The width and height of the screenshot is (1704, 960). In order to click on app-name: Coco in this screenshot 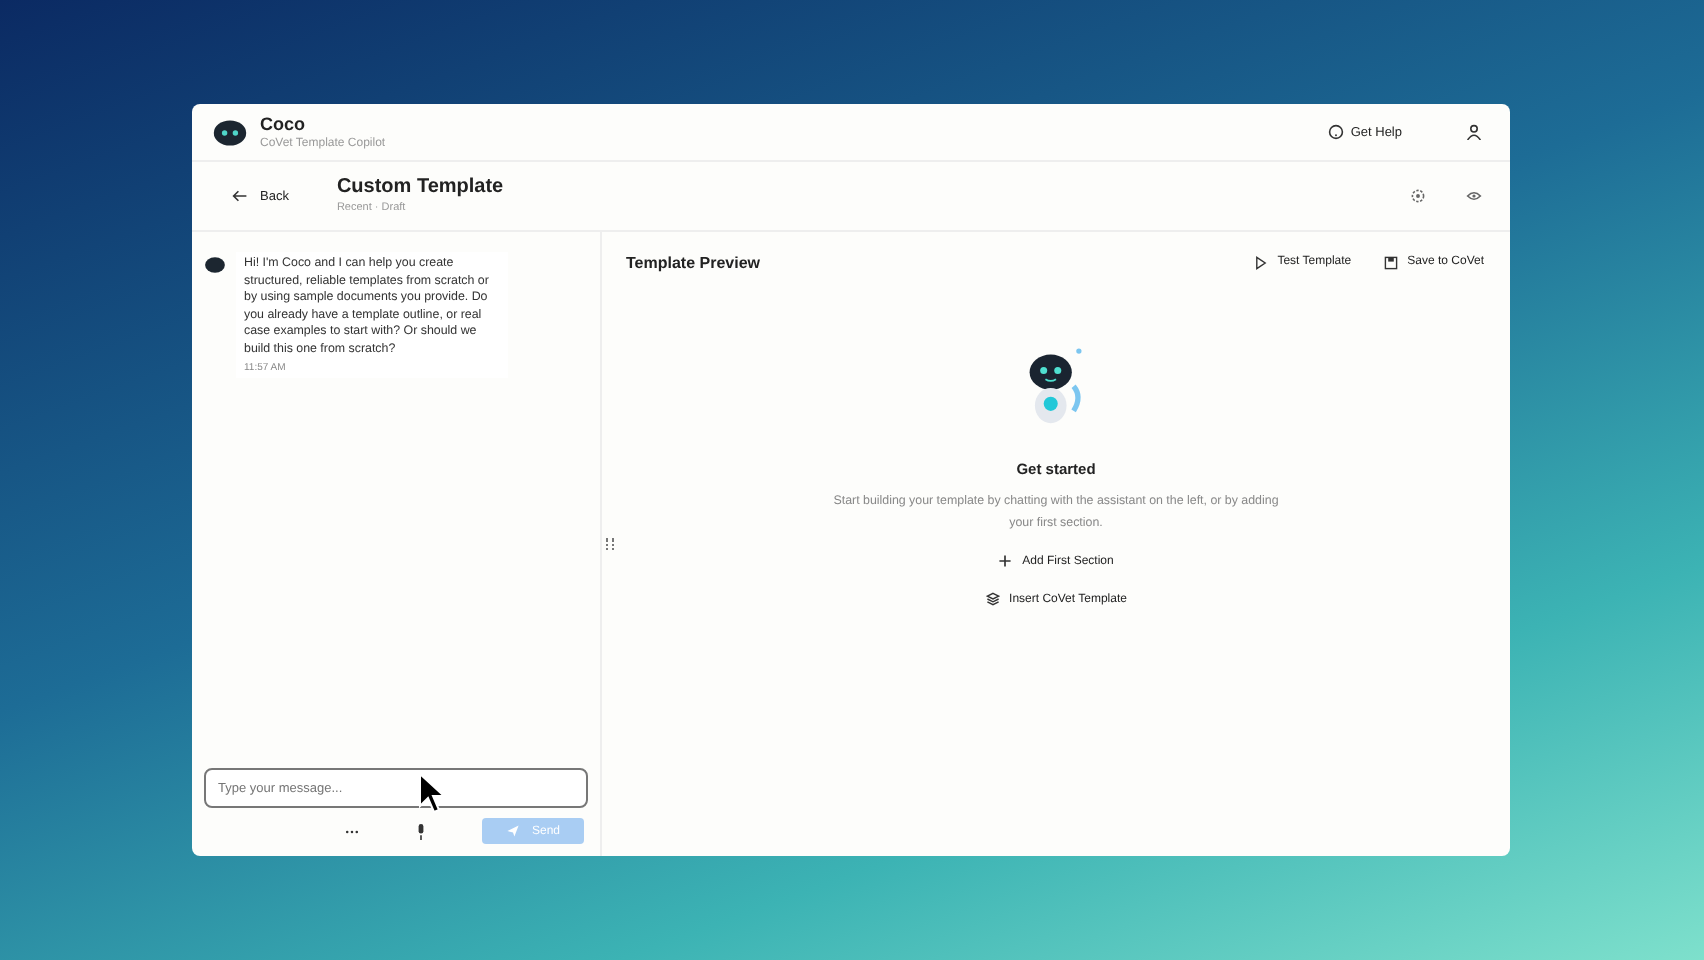, I will do `click(283, 124)`.